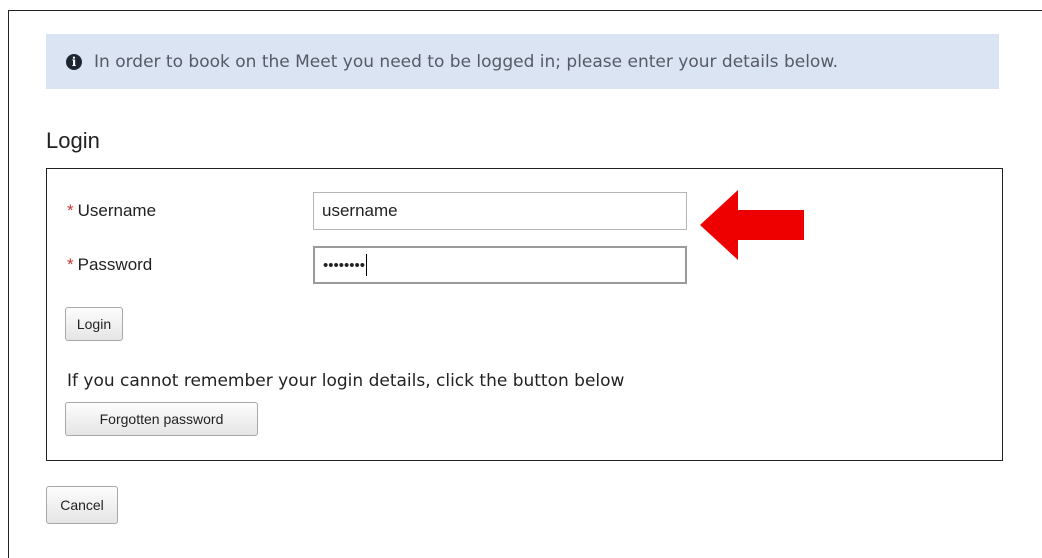 This screenshot has width=1042, height=558. Describe the element at coordinates (74, 61) in the screenshot. I see `info-icon: i` at that location.